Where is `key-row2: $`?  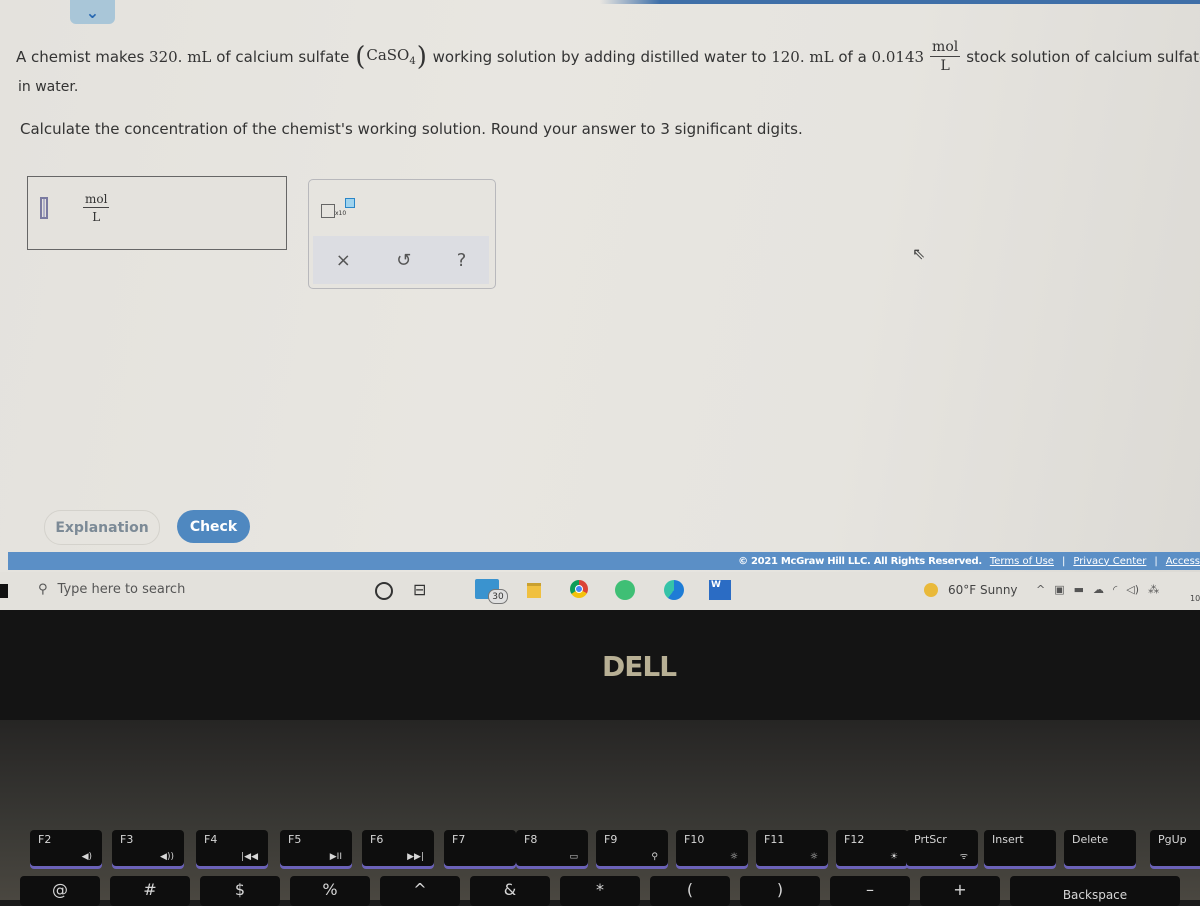
key-row2: $ is located at coordinates (240, 891).